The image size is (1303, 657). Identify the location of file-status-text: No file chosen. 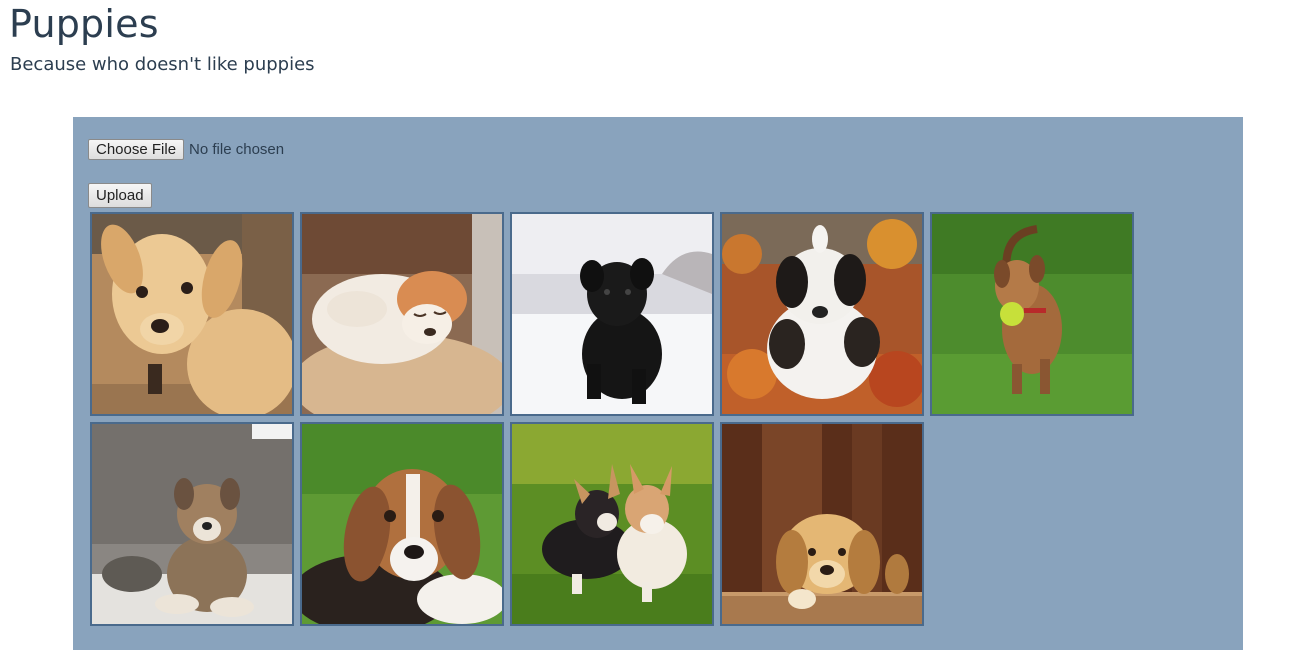
(237, 149).